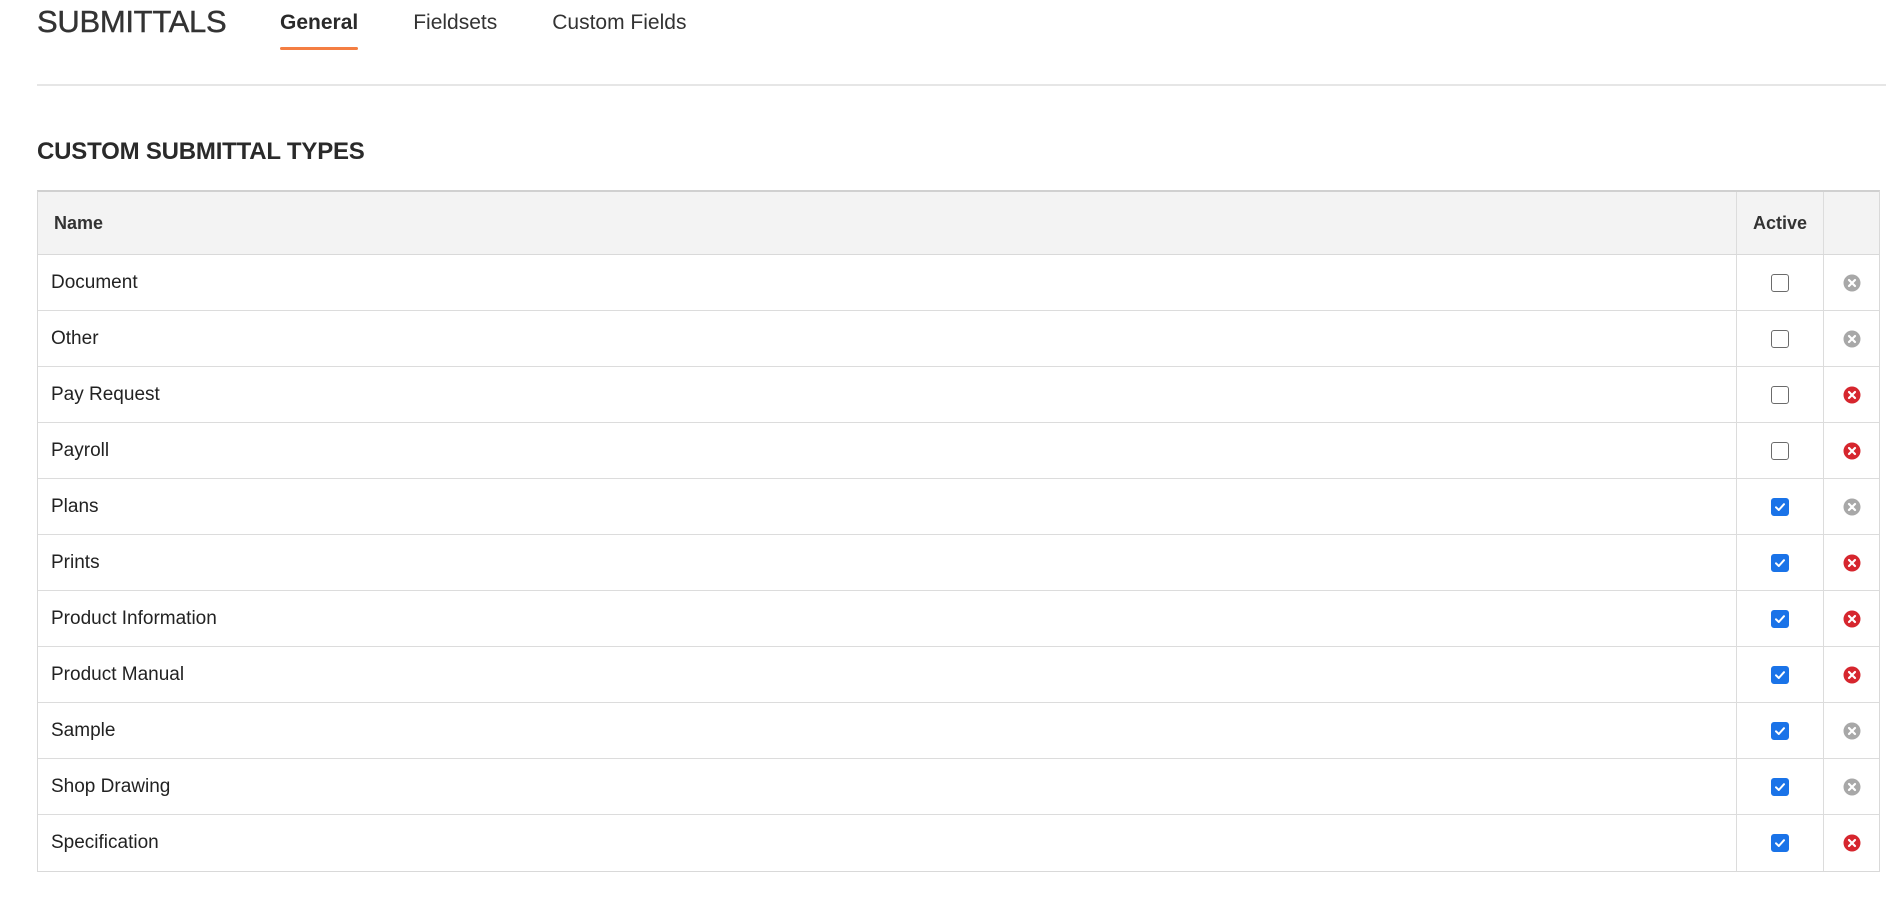 This screenshot has width=1886, height=921. Describe the element at coordinates (887, 562) in the screenshot. I see `type-name: Prints` at that location.